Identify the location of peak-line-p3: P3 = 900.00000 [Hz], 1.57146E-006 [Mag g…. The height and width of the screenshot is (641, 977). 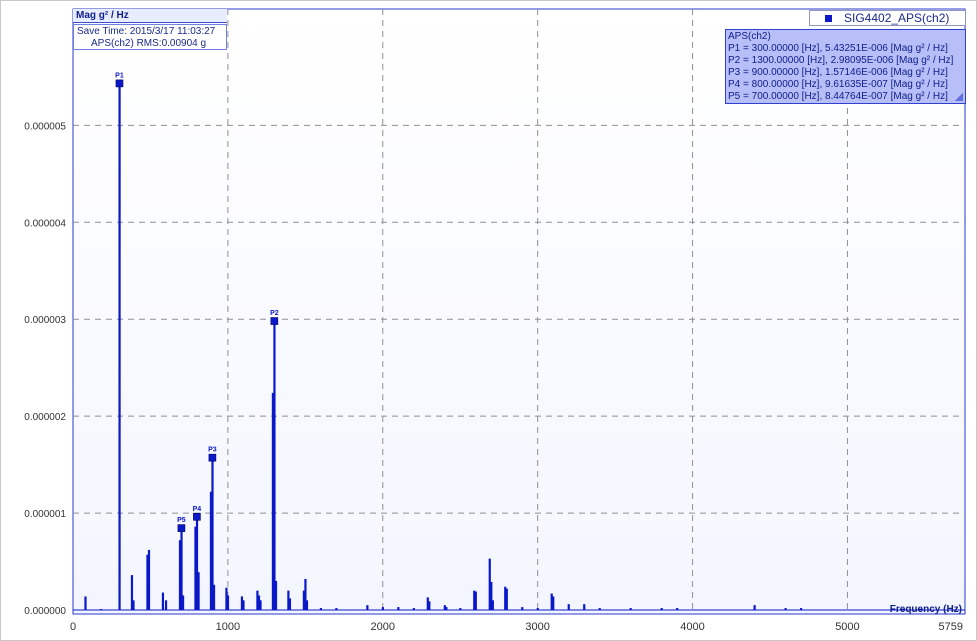
(838, 72).